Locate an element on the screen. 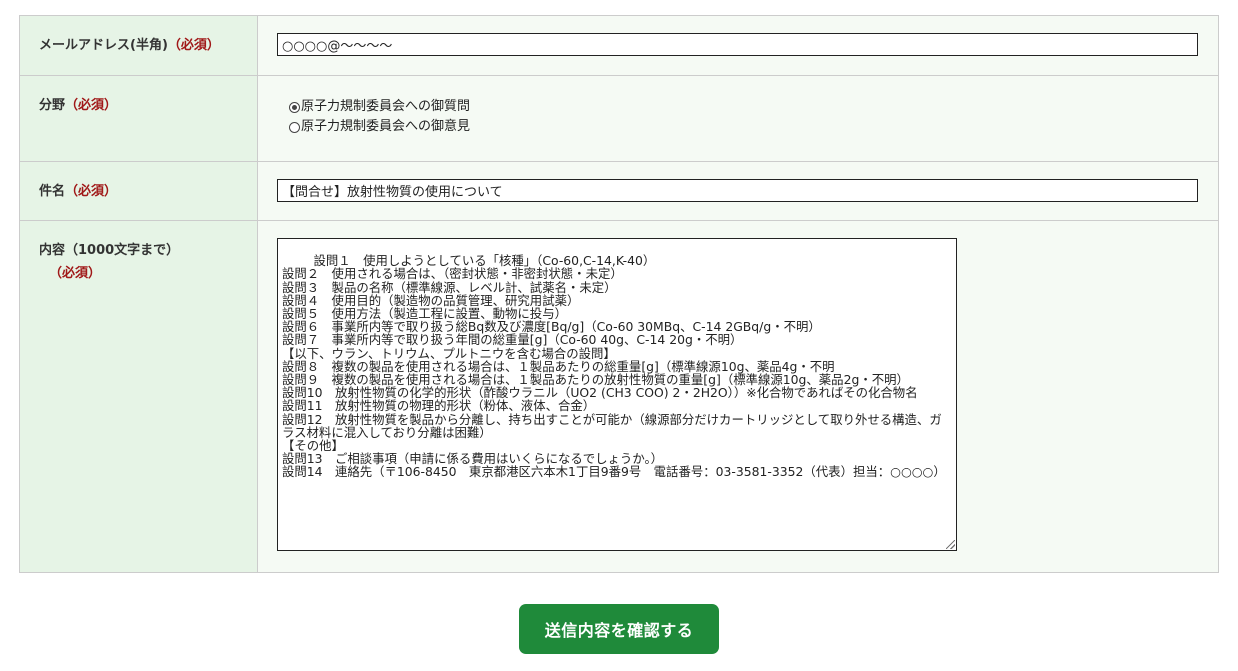 Image resolution: width=1238 pixels, height=671 pixels. field-label-cell: 分野（必須） is located at coordinates (138, 118).